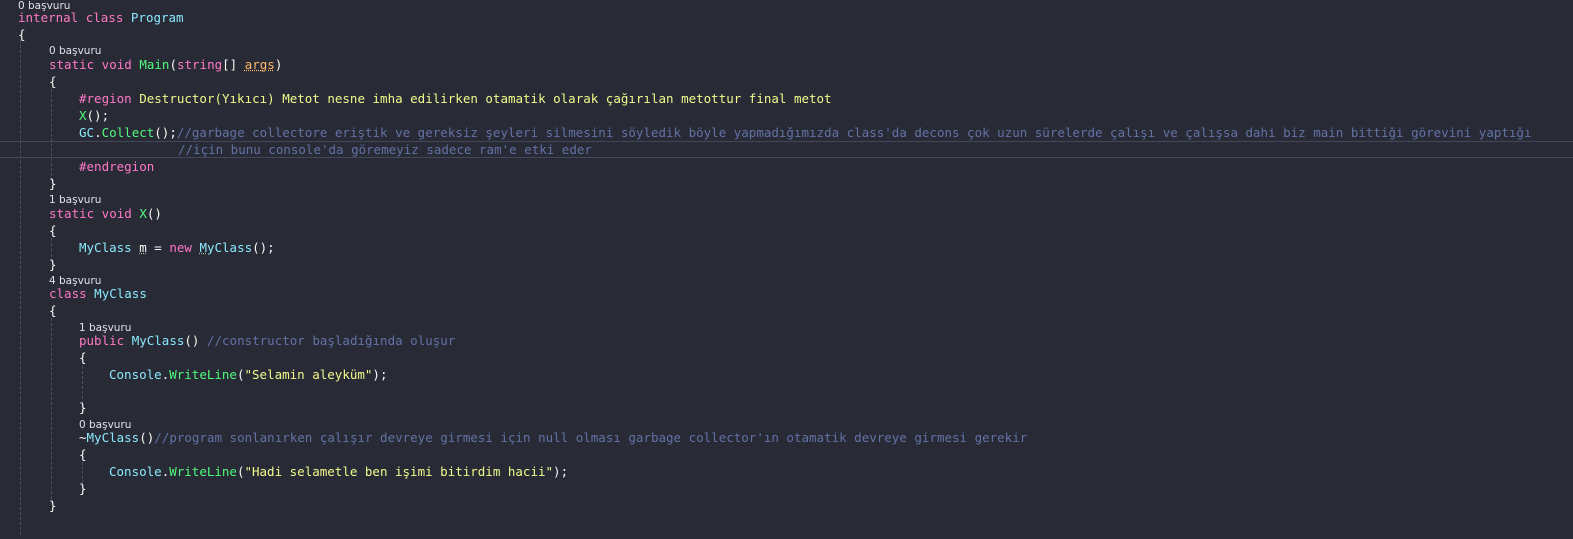 Image resolution: width=1573 pixels, height=539 pixels. Describe the element at coordinates (203, 247) in the screenshot. I see `type-name: M` at that location.